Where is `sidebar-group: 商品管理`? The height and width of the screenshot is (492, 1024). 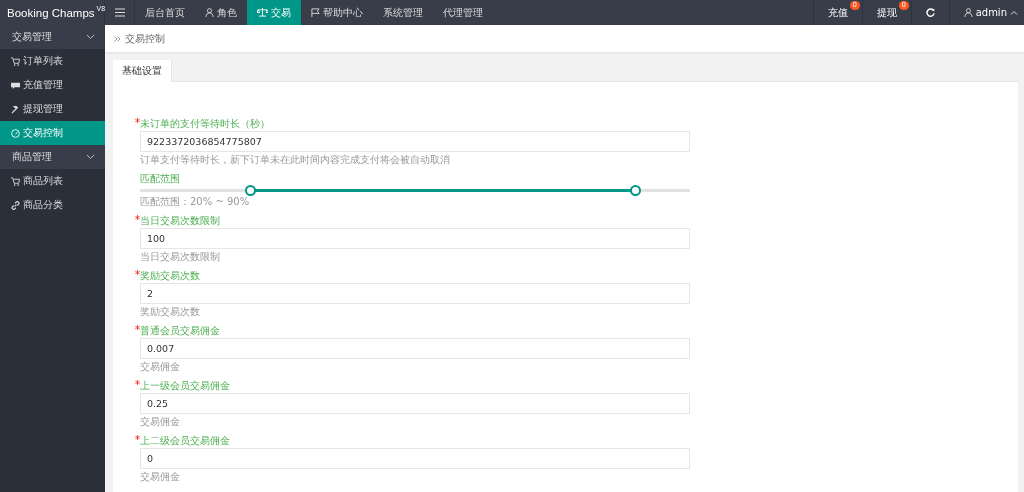 sidebar-group: 商品管理 is located at coordinates (52, 157).